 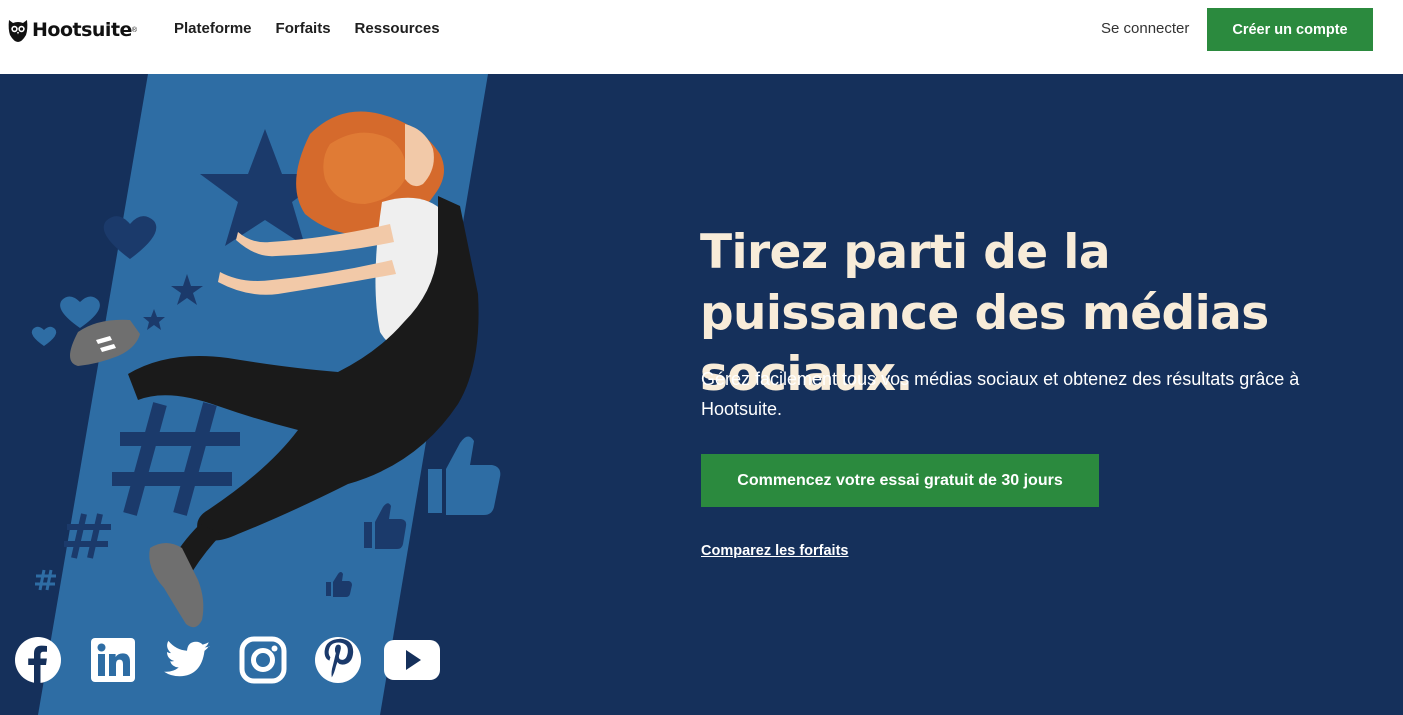 What do you see at coordinates (263, 660) in the screenshot?
I see `instagram-icon` at bounding box center [263, 660].